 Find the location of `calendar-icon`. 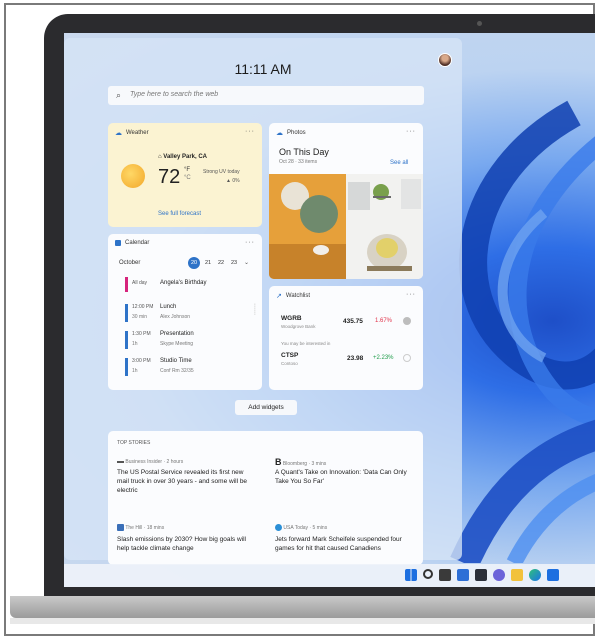

calendar-icon is located at coordinates (118, 243).